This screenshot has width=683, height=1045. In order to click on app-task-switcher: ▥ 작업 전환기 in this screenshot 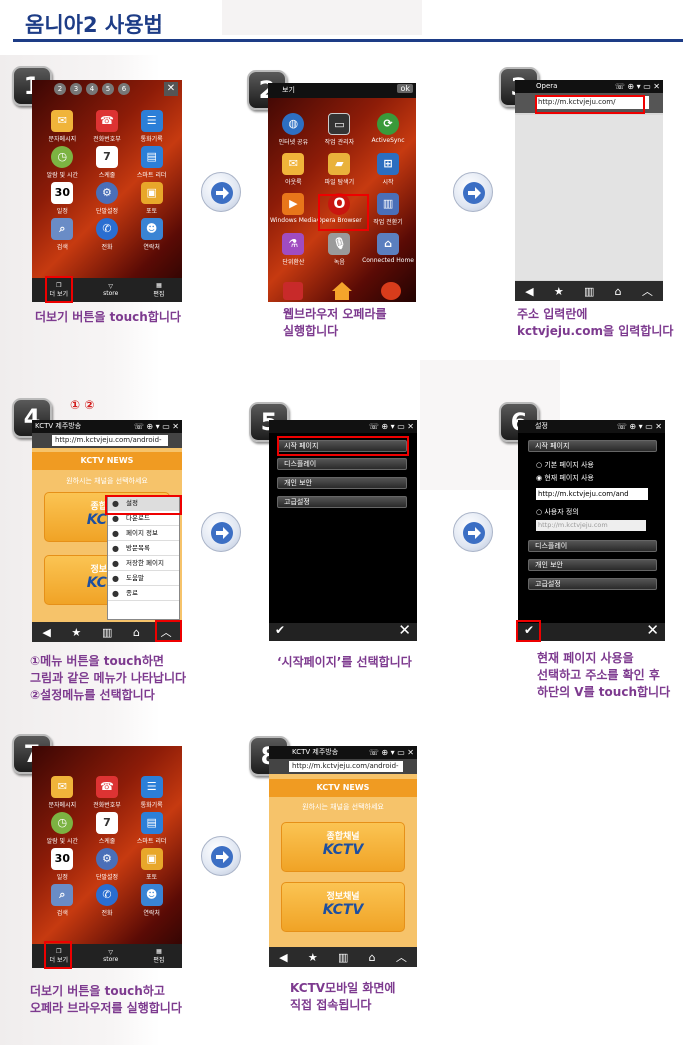, I will do `click(388, 213)`.